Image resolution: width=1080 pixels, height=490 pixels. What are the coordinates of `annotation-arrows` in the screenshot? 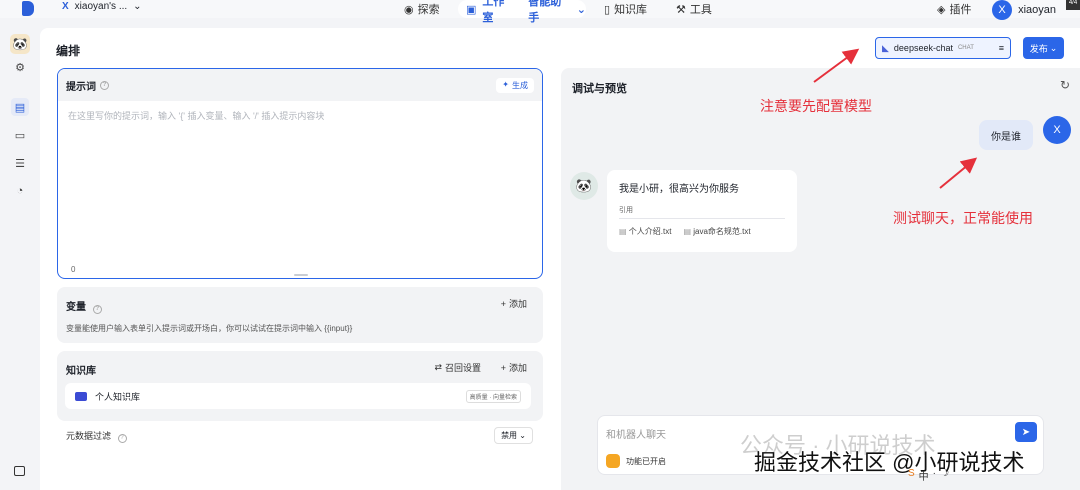 It's located at (895, 118).